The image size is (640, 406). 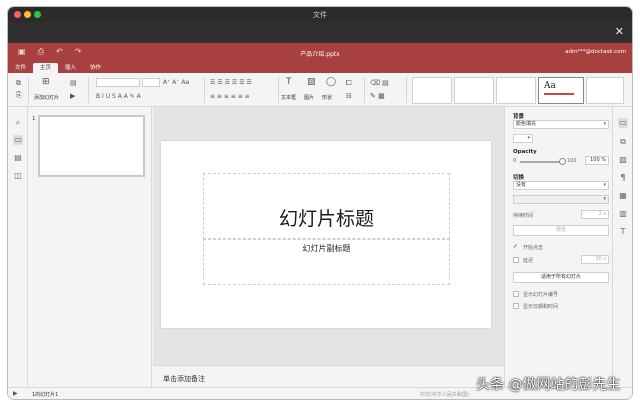 What do you see at coordinates (231, 83) in the screenshot?
I see `list-icons: ☰ ☰ ☰ ☰ ☰ ☰` at bounding box center [231, 83].